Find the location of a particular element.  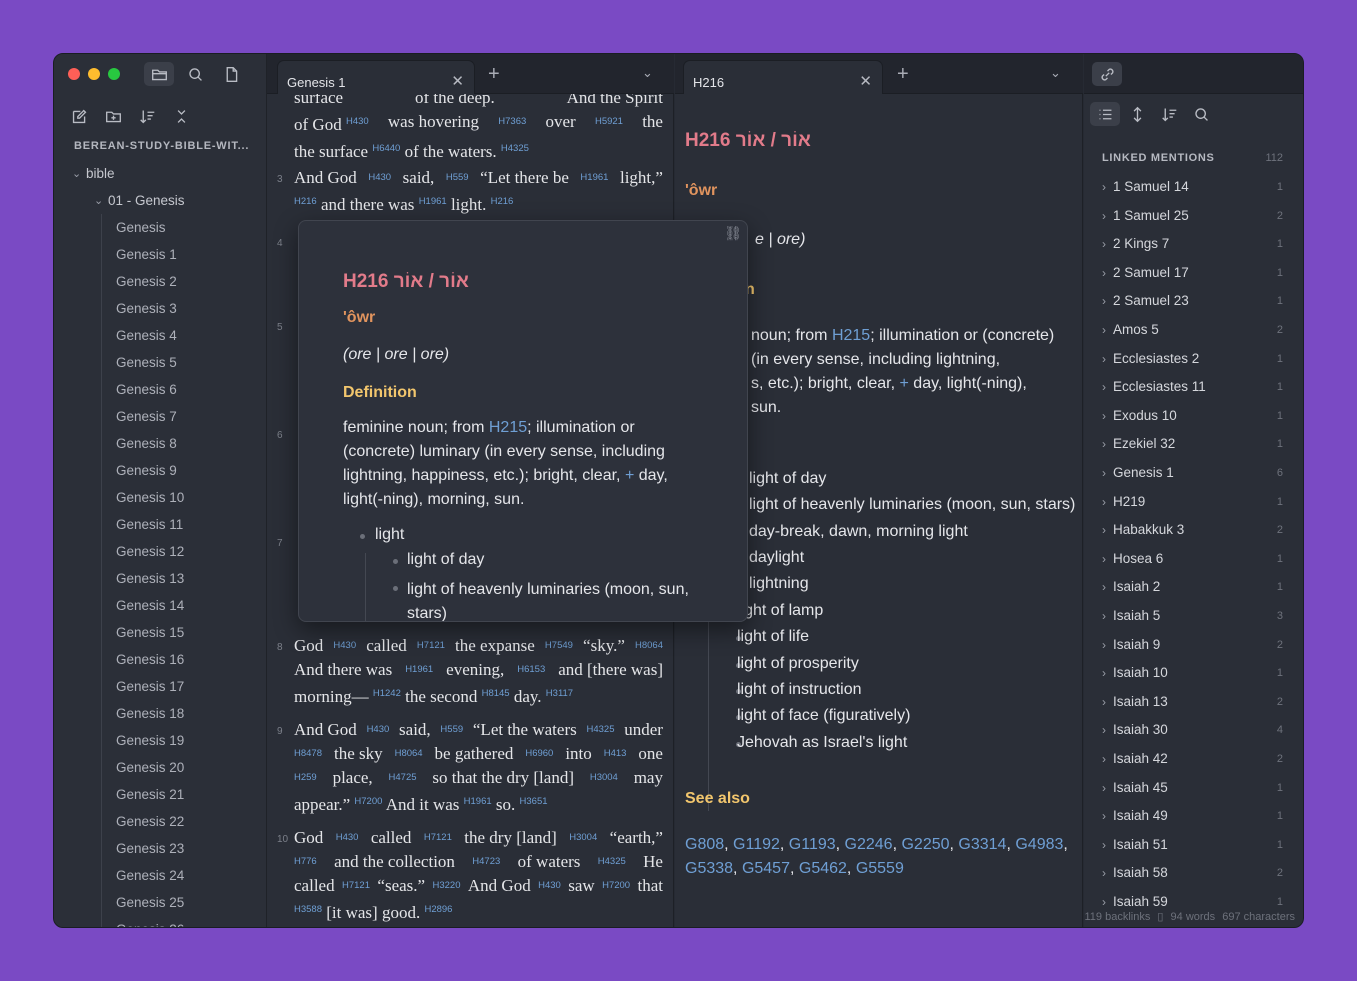

file-item: Genesis 17 is located at coordinates (160, 686).